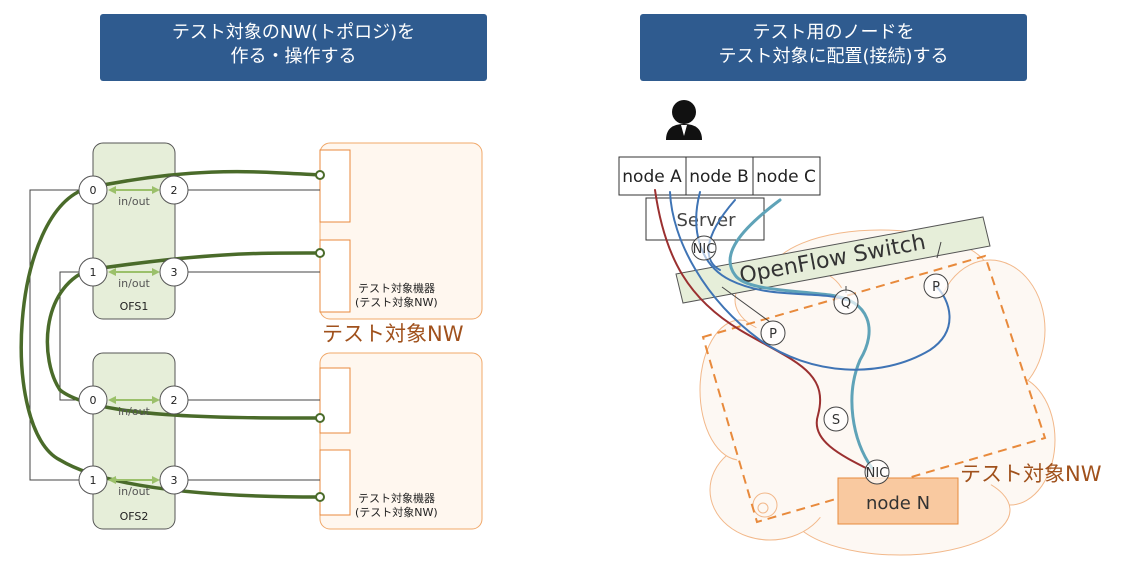 This screenshot has width=1137, height=570. I want to click on ofs2-body, so click(134, 441).